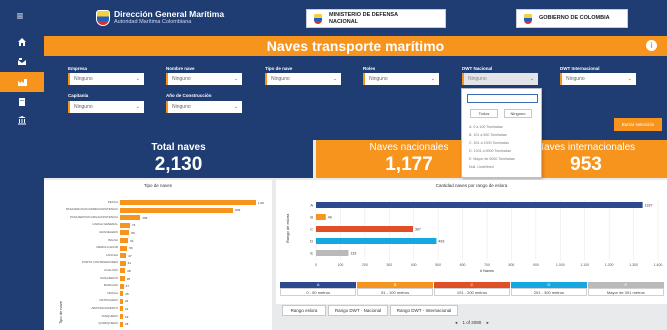  What do you see at coordinates (484, 113) in the screenshot?
I see `select-all-button: Todos` at bounding box center [484, 113].